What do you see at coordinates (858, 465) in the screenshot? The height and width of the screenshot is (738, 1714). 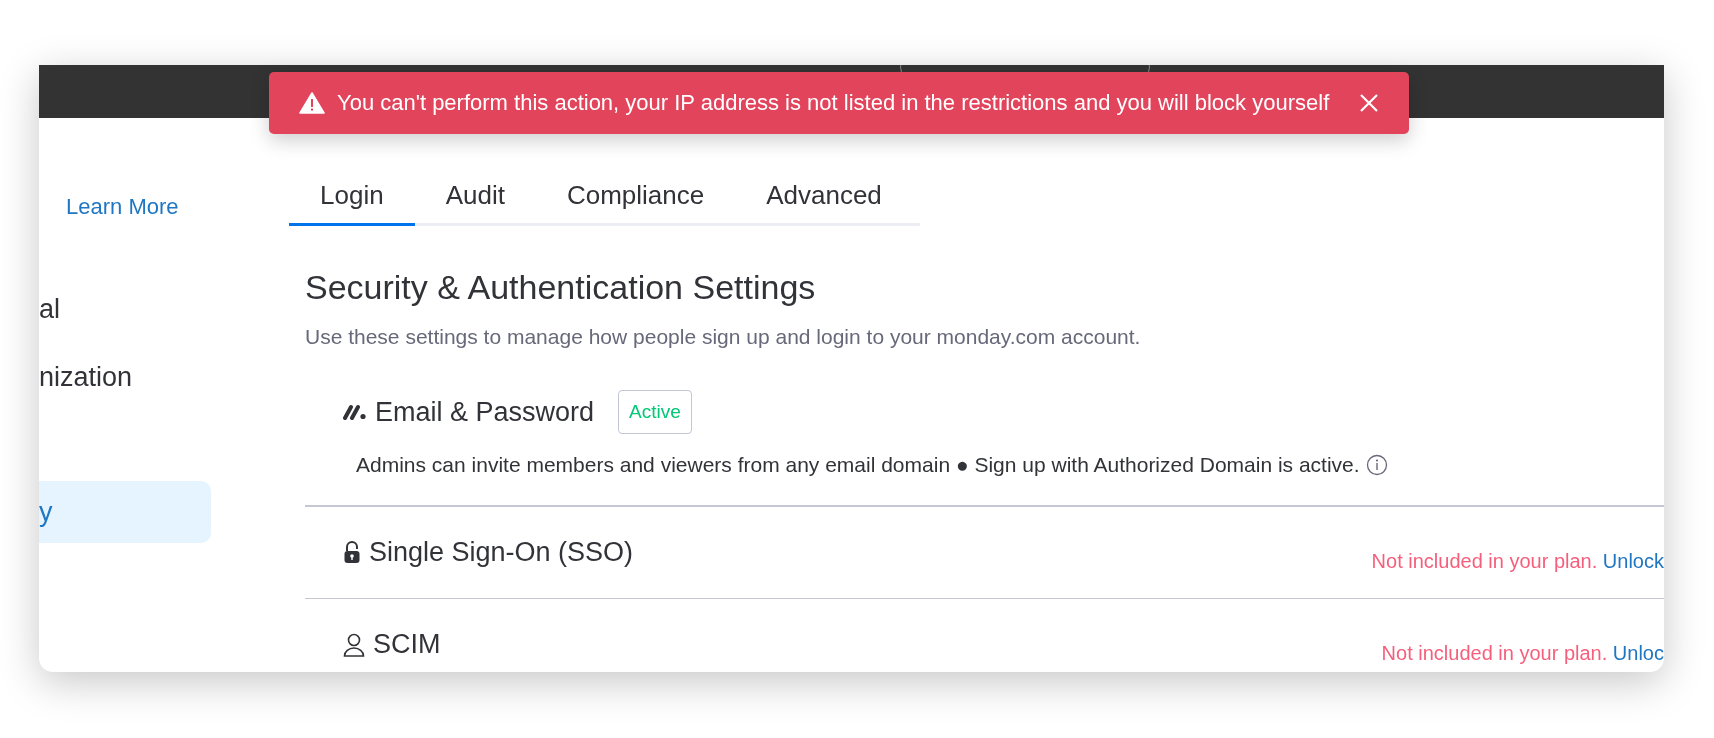 I see `method-description: Admins can invite members and viewers from any email domain ● Sign up with Authorized Domain is active.` at bounding box center [858, 465].